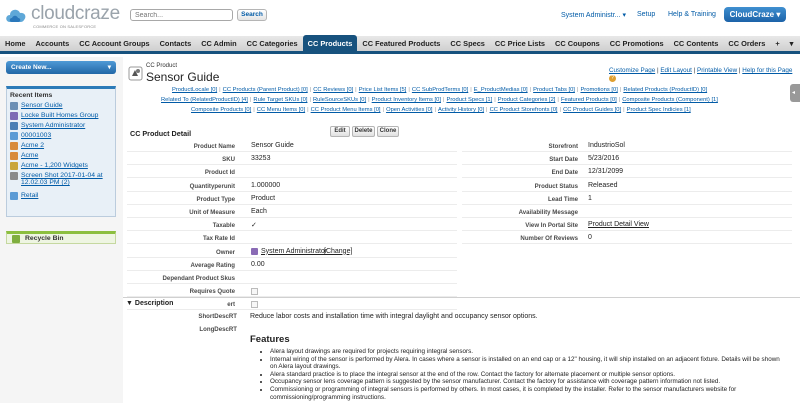 The image size is (800, 403). Describe the element at coordinates (333, 90) in the screenshot. I see `related-list-link: CC Reviews [0]` at that location.